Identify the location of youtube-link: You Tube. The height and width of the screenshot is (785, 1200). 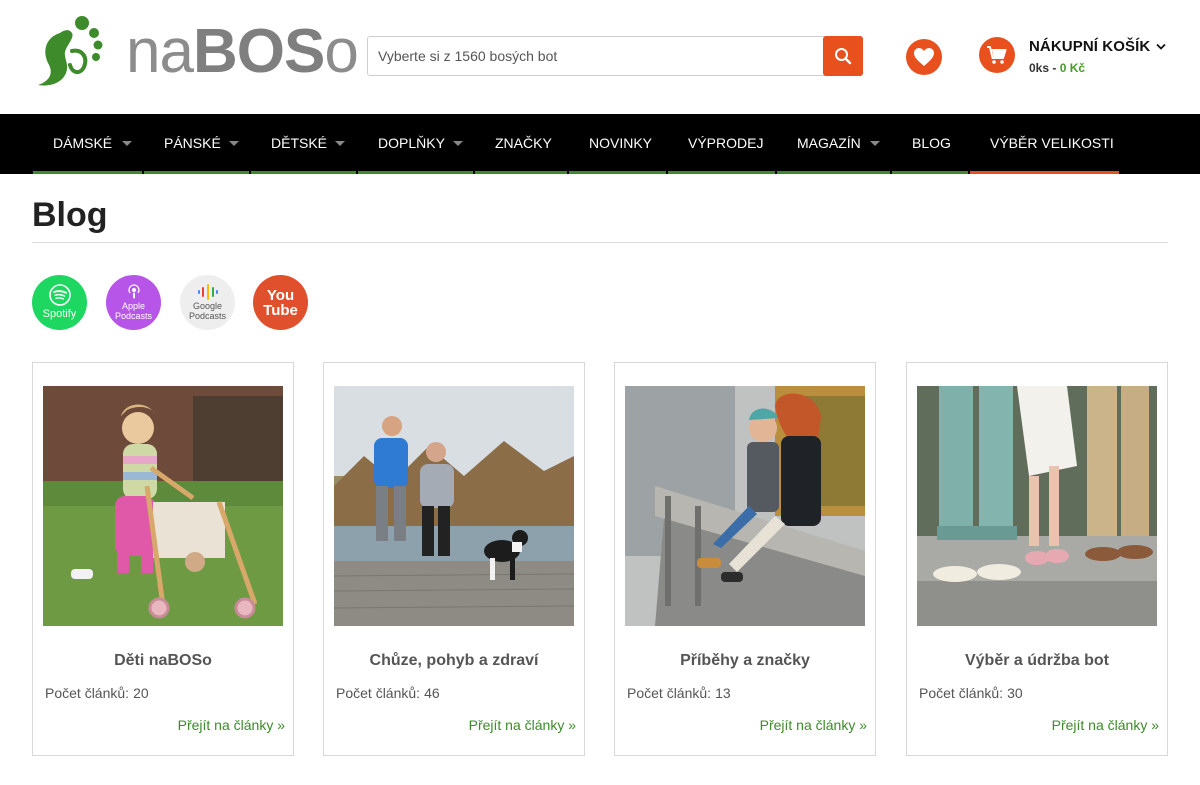
(280, 302).